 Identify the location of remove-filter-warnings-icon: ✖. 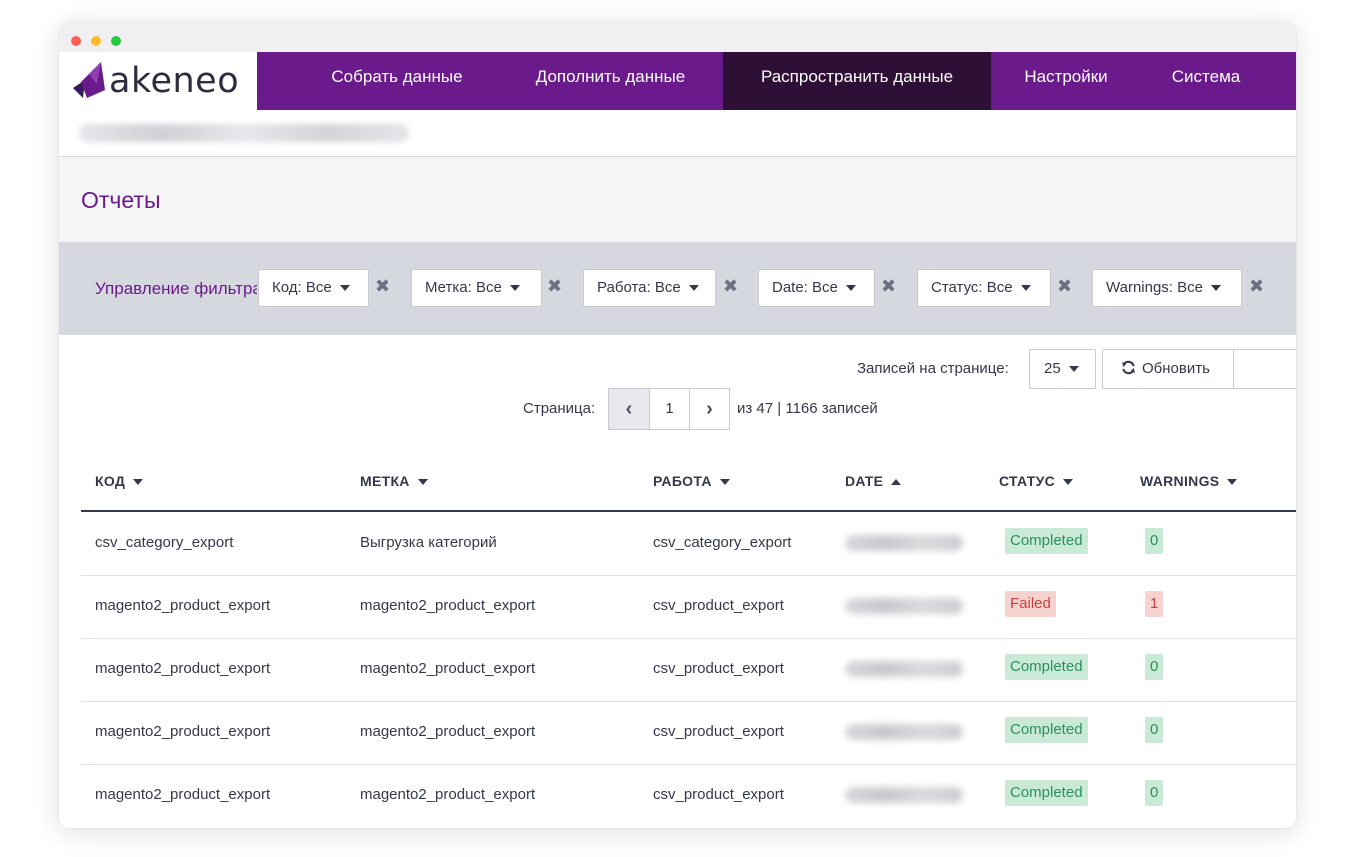
(1256, 286).